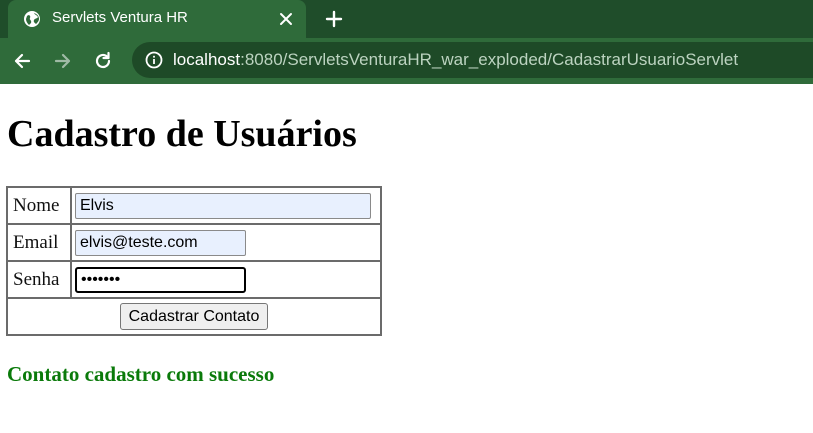 This screenshot has width=813, height=433. I want to click on form-row-nome: Nome, so click(194, 205).